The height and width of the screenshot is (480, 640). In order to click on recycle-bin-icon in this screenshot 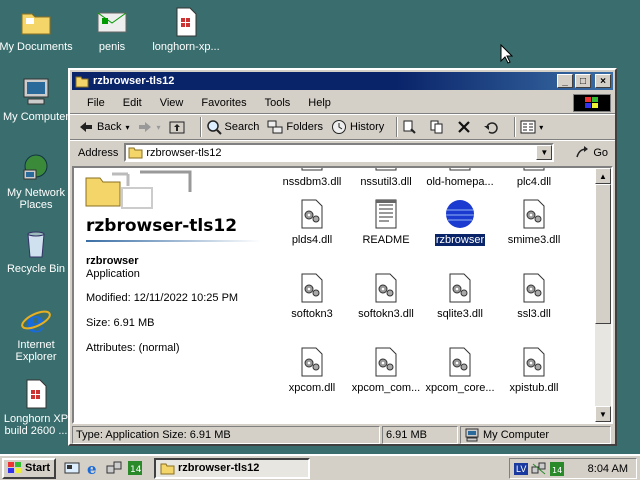, I will do `click(36, 244)`.